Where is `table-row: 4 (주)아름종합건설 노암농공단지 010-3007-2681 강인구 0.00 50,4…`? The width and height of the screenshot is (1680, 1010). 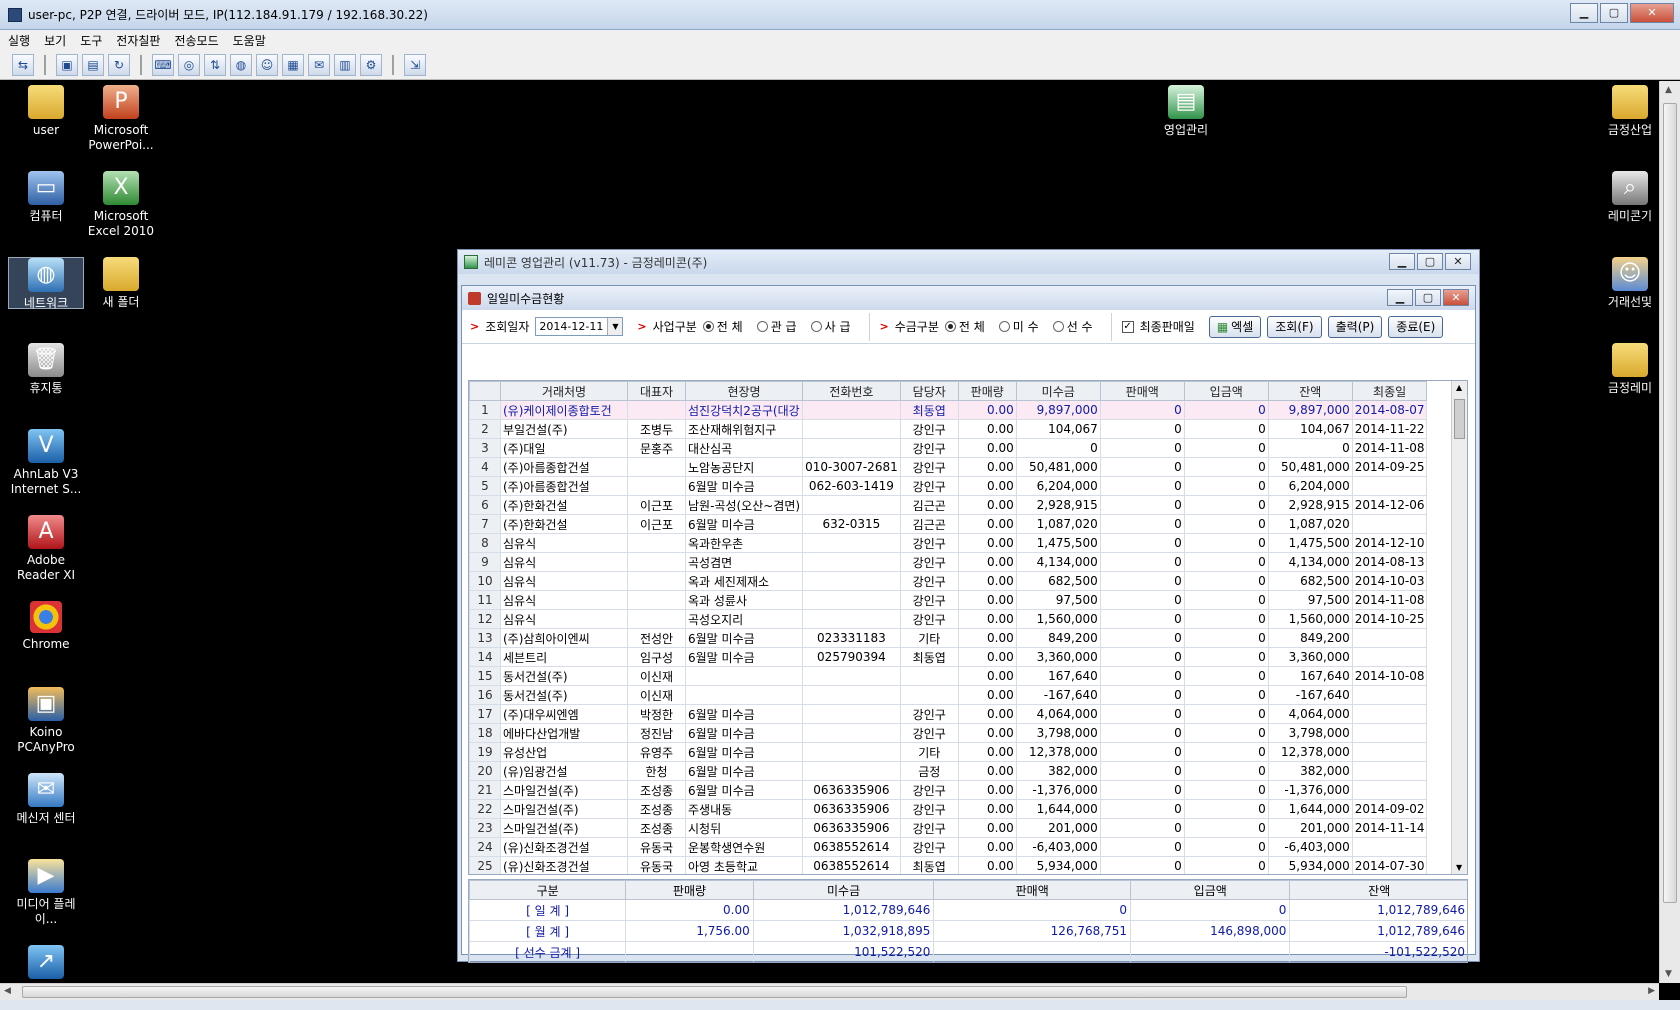
table-row: 4 (주)아름종합건설 노암농공단지 010-3007-2681 강인구 0.00 50,4… is located at coordinates (948, 467).